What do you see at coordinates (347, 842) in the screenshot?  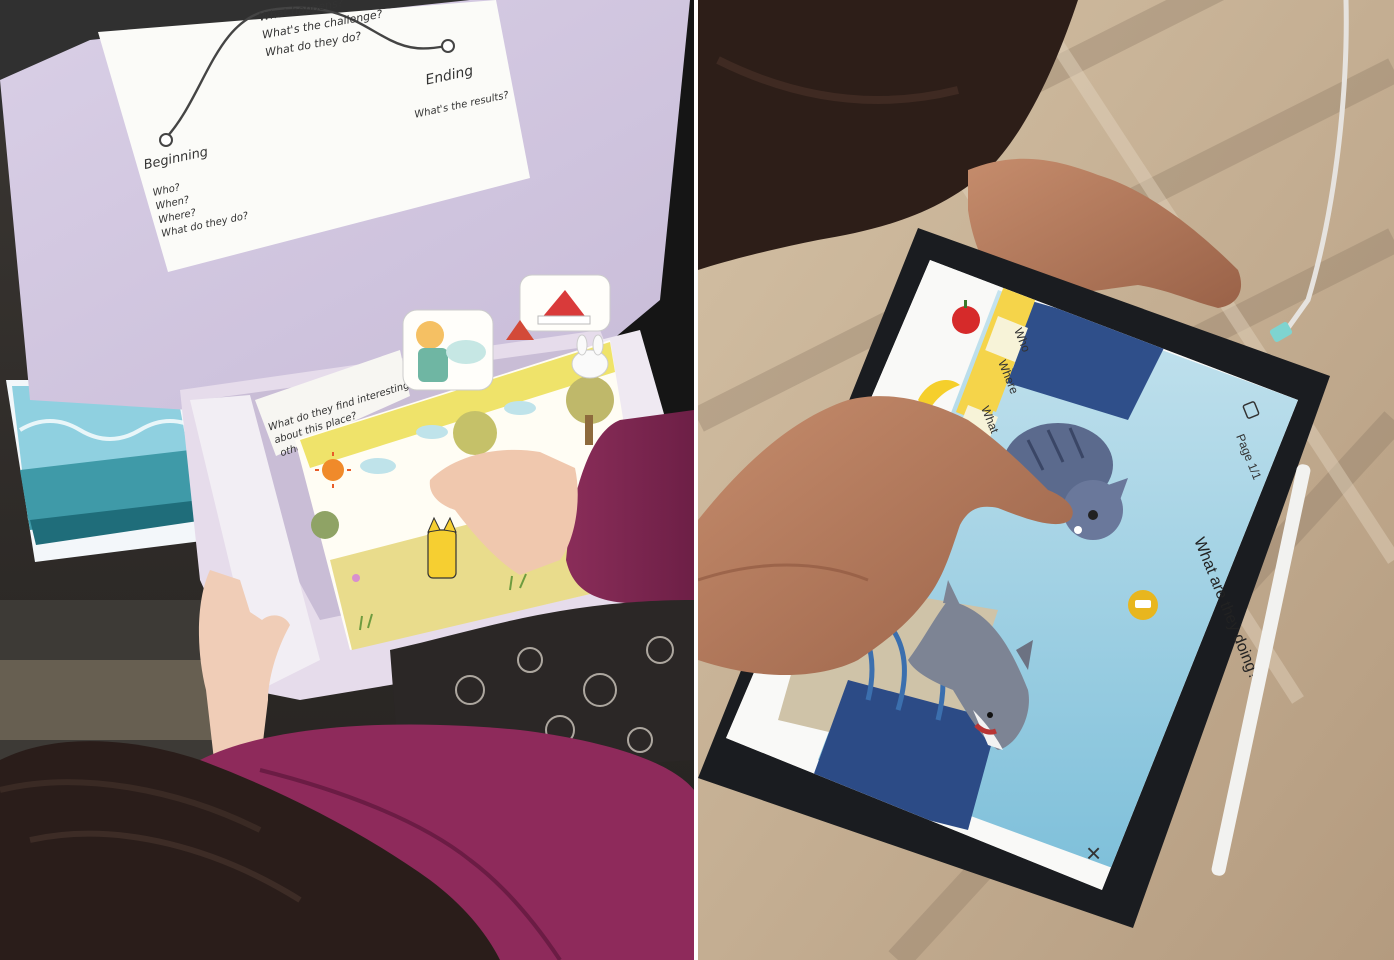 I see `child-back` at bounding box center [347, 842].